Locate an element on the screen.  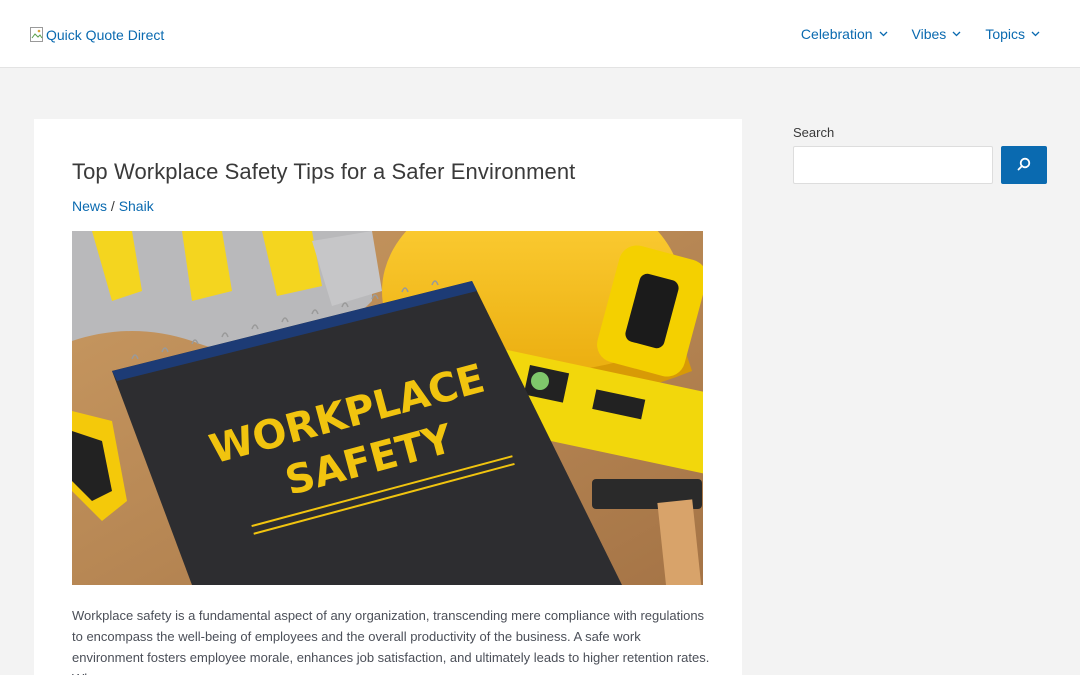
site-logo-alt-text: Quick Quote Direct is located at coordinates (105, 35).